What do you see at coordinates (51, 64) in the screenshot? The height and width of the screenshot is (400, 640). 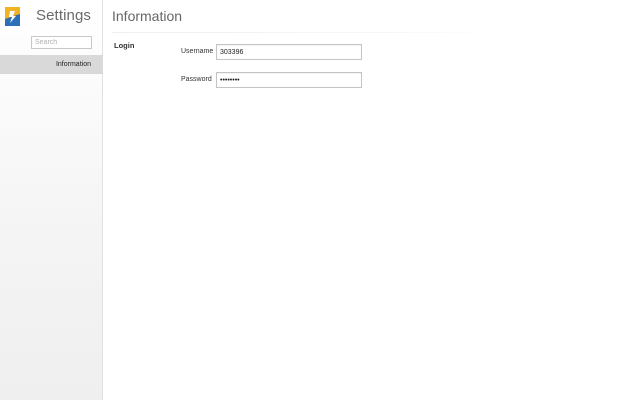 I see `sidebar-item-information: Information` at bounding box center [51, 64].